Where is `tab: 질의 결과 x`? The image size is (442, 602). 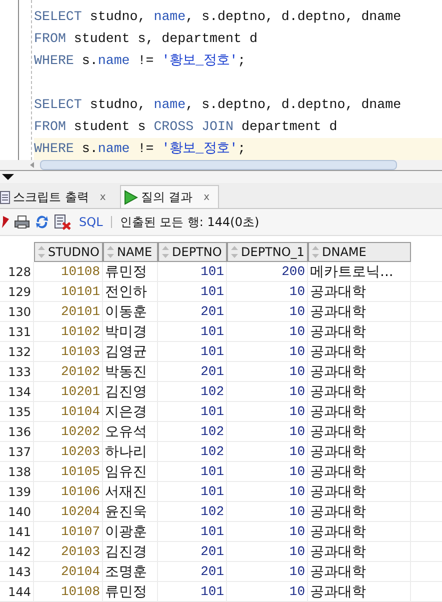
tab: 질의 결과 x is located at coordinates (169, 196).